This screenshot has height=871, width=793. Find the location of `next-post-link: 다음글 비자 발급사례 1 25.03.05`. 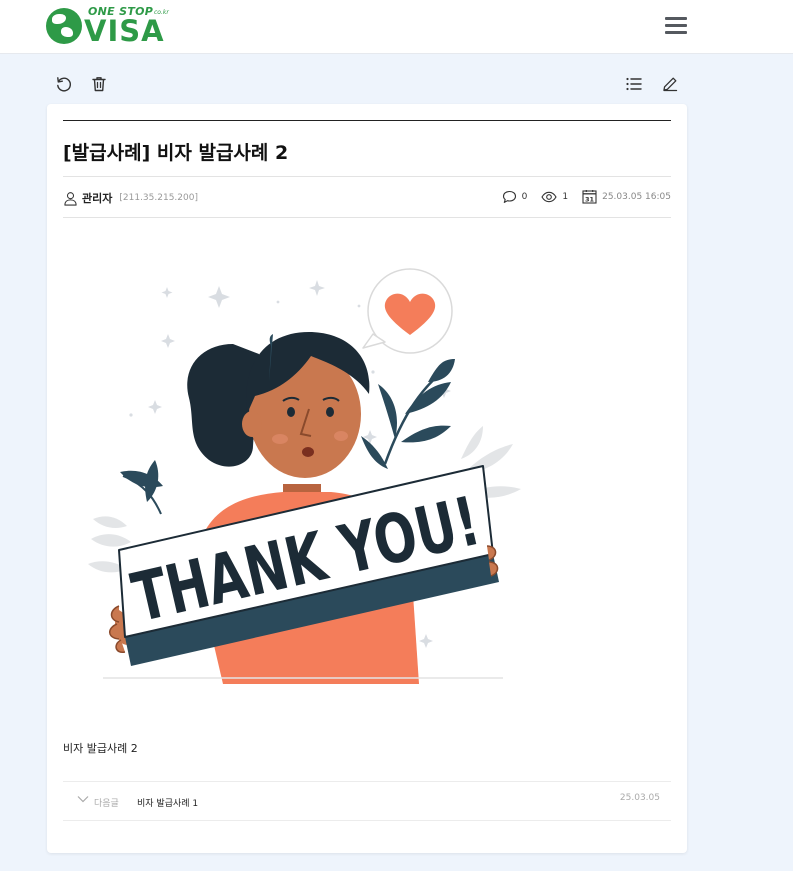

next-post-link: 다음글 비자 발급사례 1 25.03.05 is located at coordinates (367, 800).